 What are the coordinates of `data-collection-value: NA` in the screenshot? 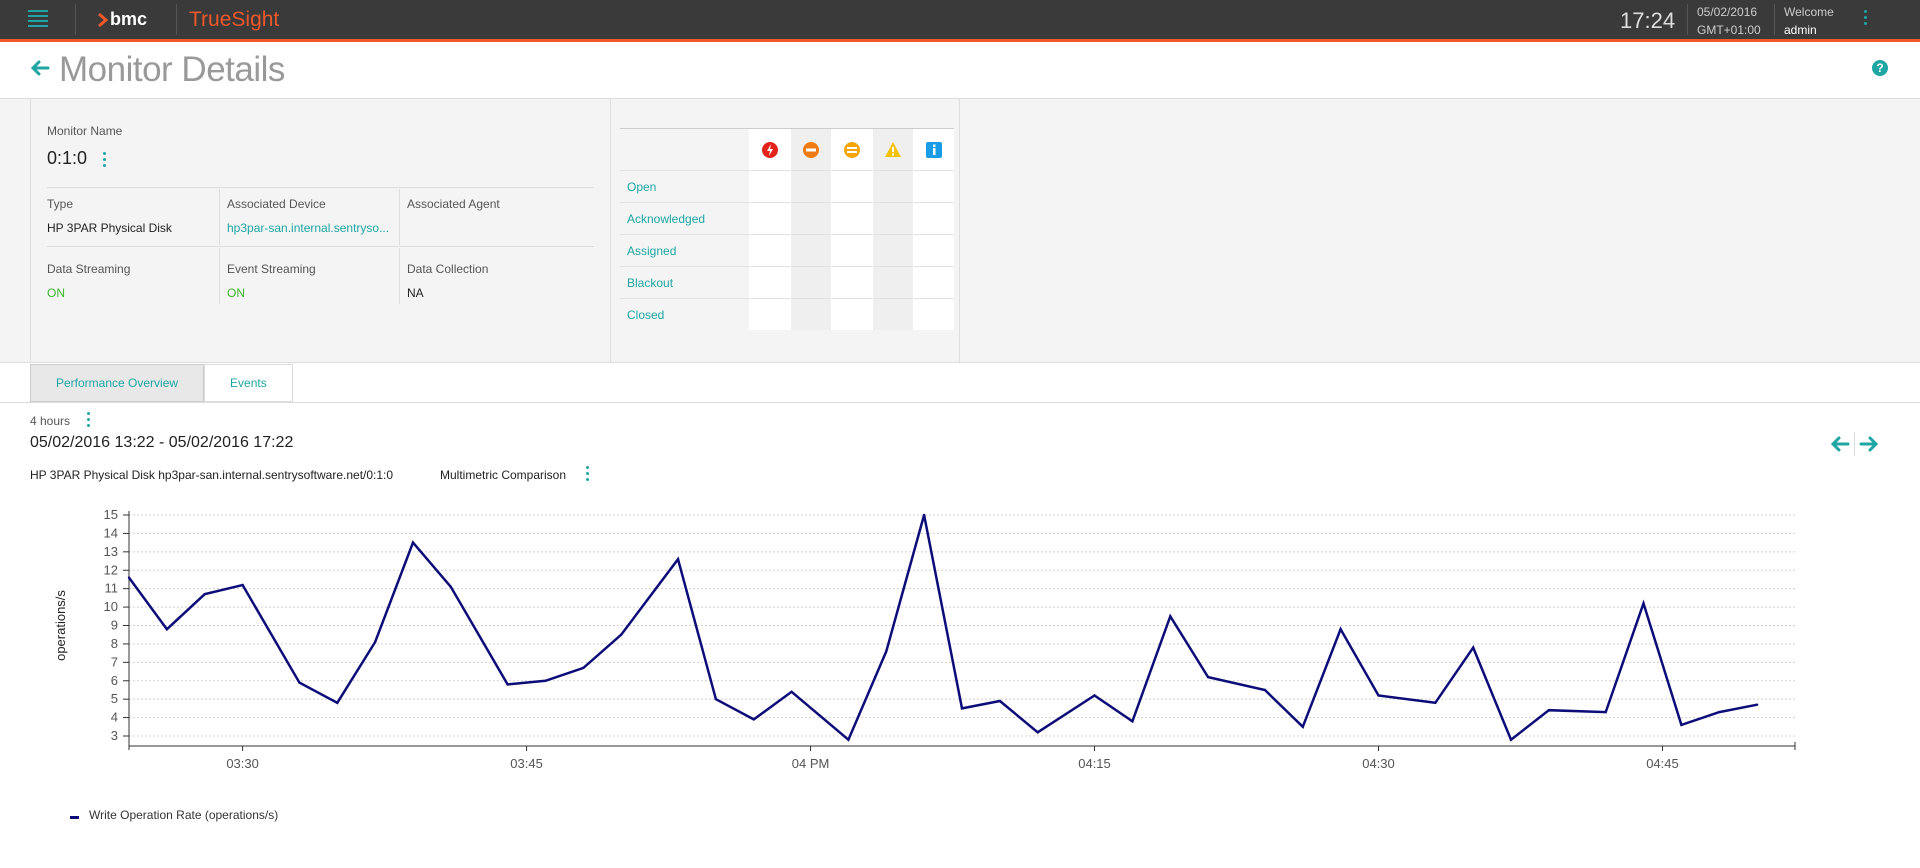 It's located at (415, 293).